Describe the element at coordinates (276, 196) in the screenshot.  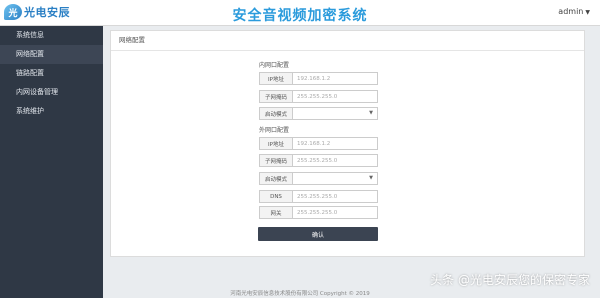
I see `outer-dns-label: DNS` at that location.